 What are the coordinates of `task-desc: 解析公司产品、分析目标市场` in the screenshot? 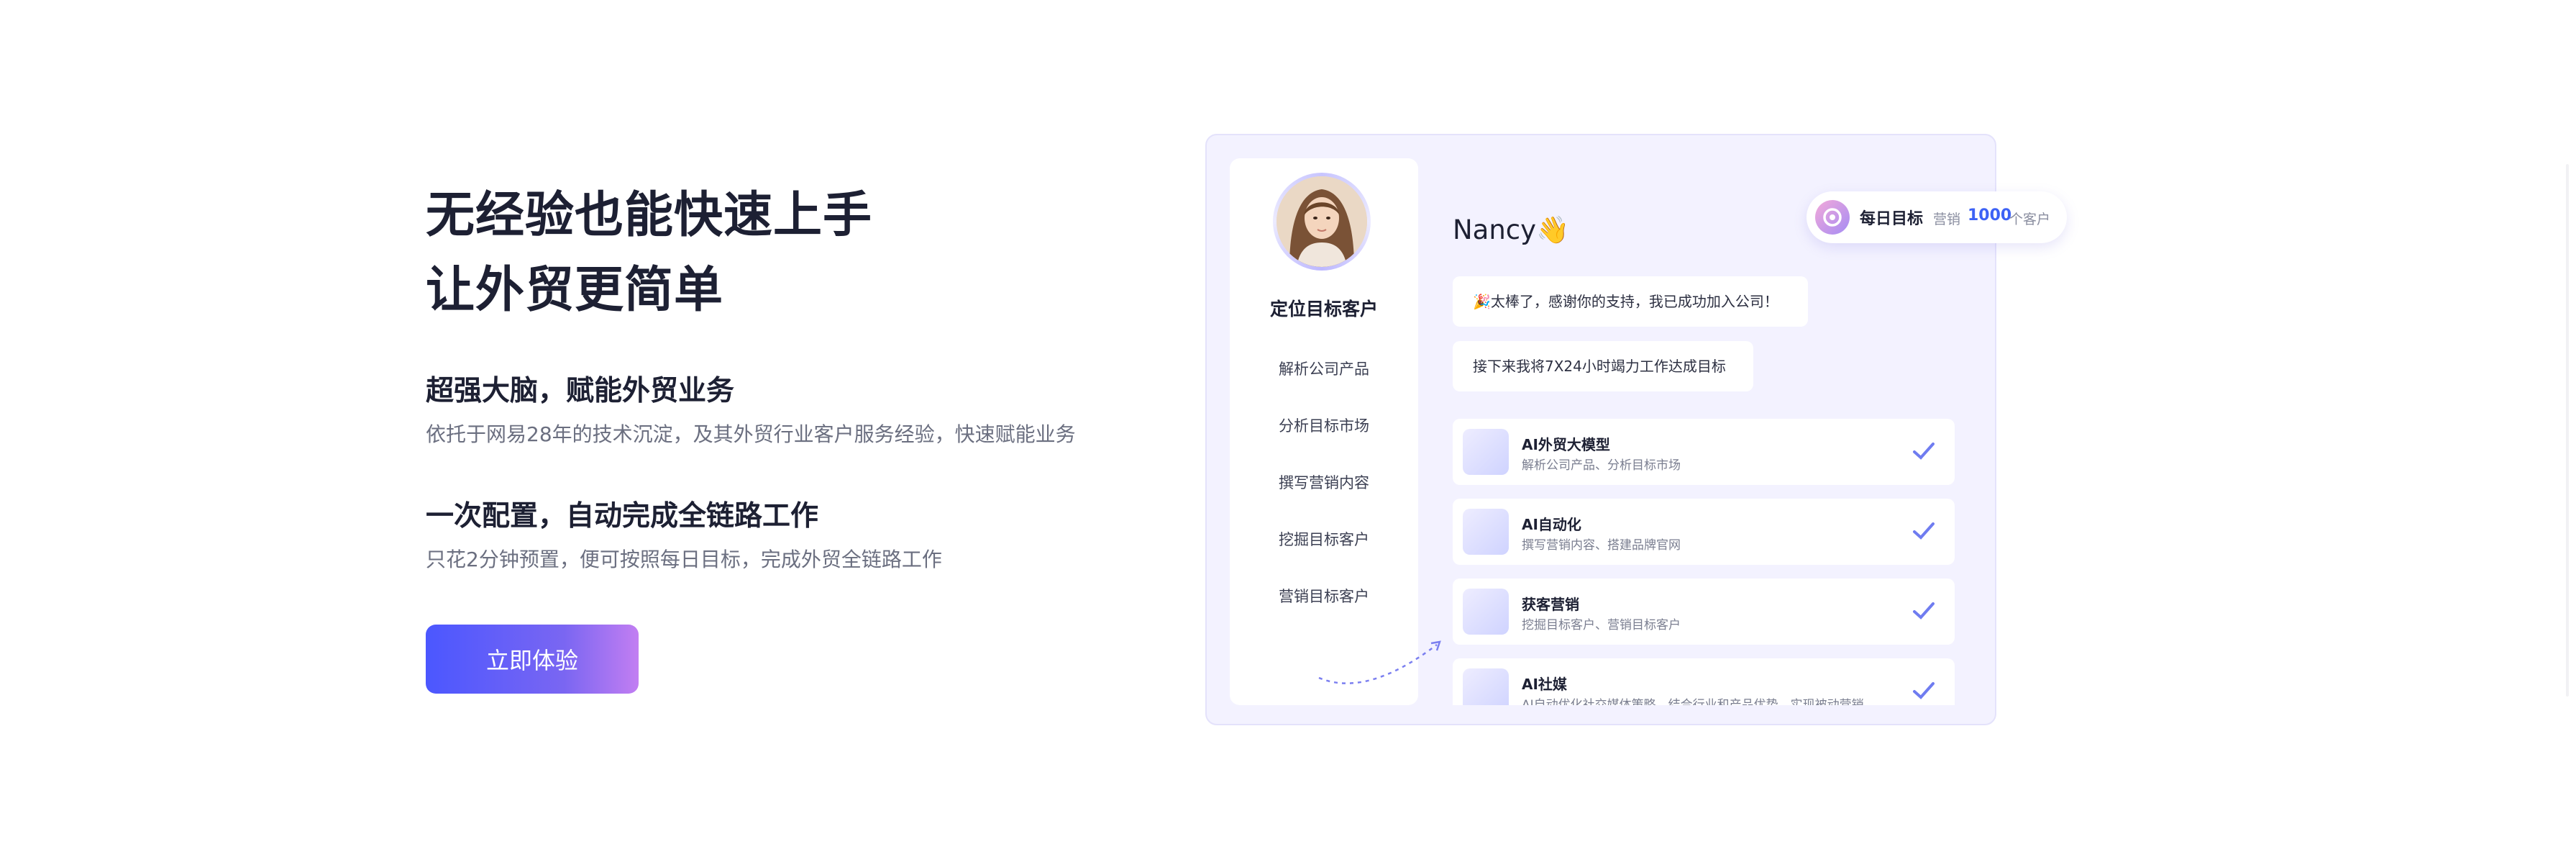 It's located at (1601, 466).